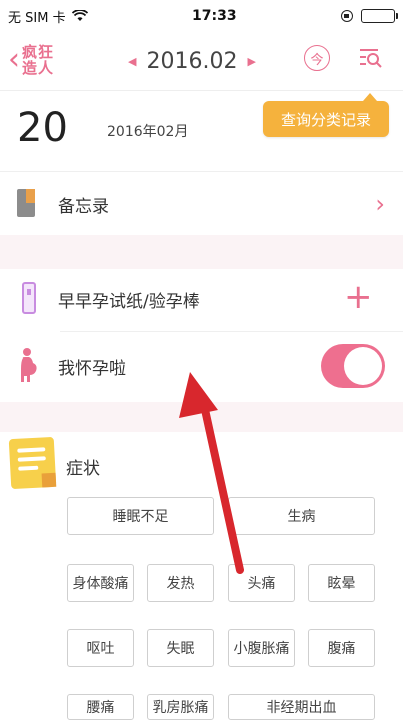  What do you see at coordinates (201, 462) in the screenshot?
I see `symptoms-header: 症状` at bounding box center [201, 462].